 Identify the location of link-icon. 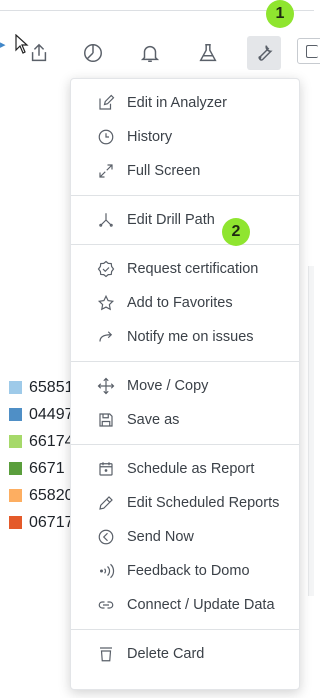
(106, 605).